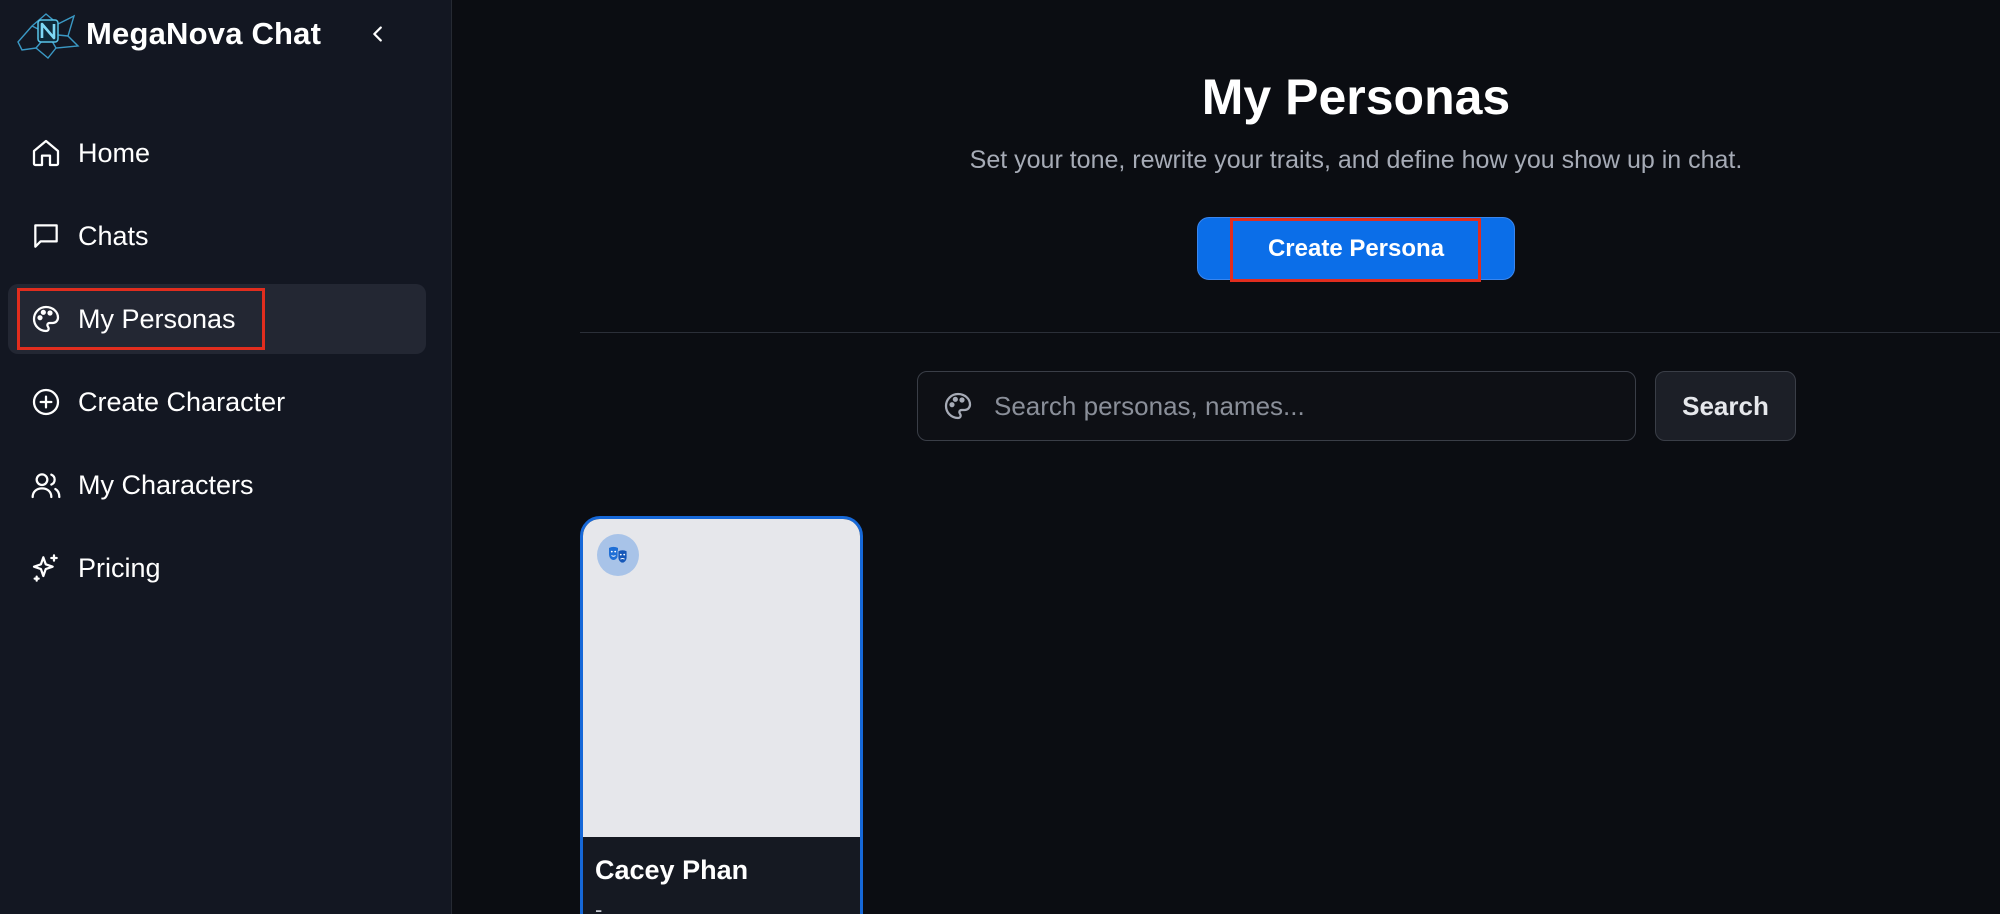 The image size is (2000, 914). What do you see at coordinates (672, 870) in the screenshot?
I see `persona-name: Cacey Phan` at bounding box center [672, 870].